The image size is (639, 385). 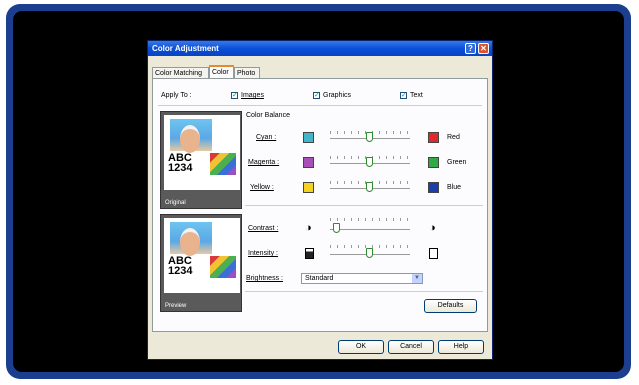 What do you see at coordinates (263, 228) in the screenshot?
I see `contrast-label: Contrast :` at bounding box center [263, 228].